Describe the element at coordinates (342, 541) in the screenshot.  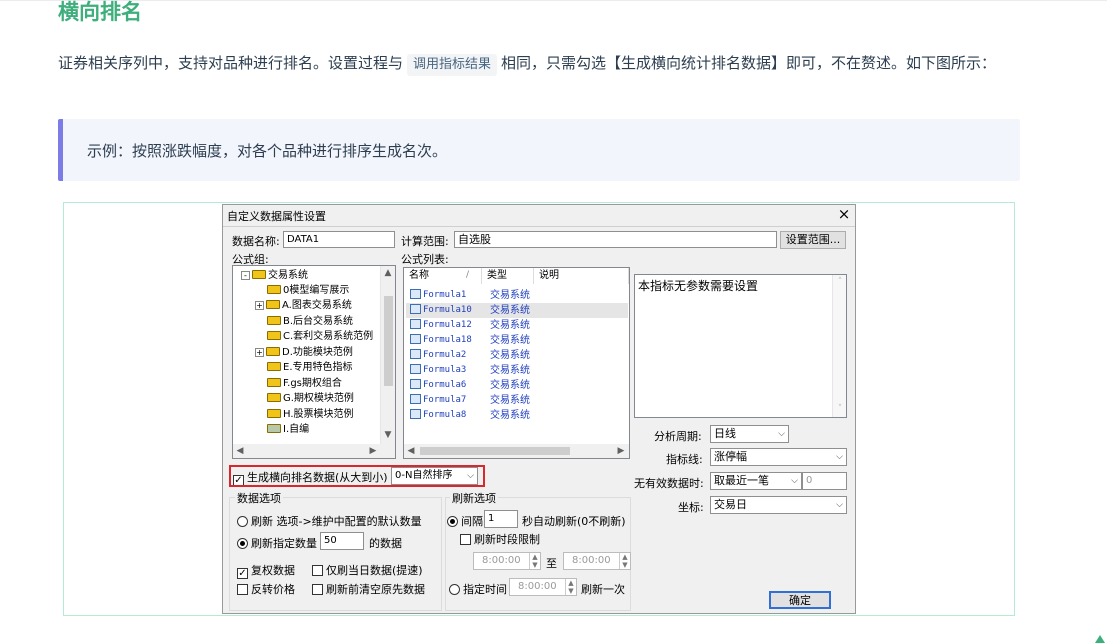
I see `refresh-count-input: 50` at that location.